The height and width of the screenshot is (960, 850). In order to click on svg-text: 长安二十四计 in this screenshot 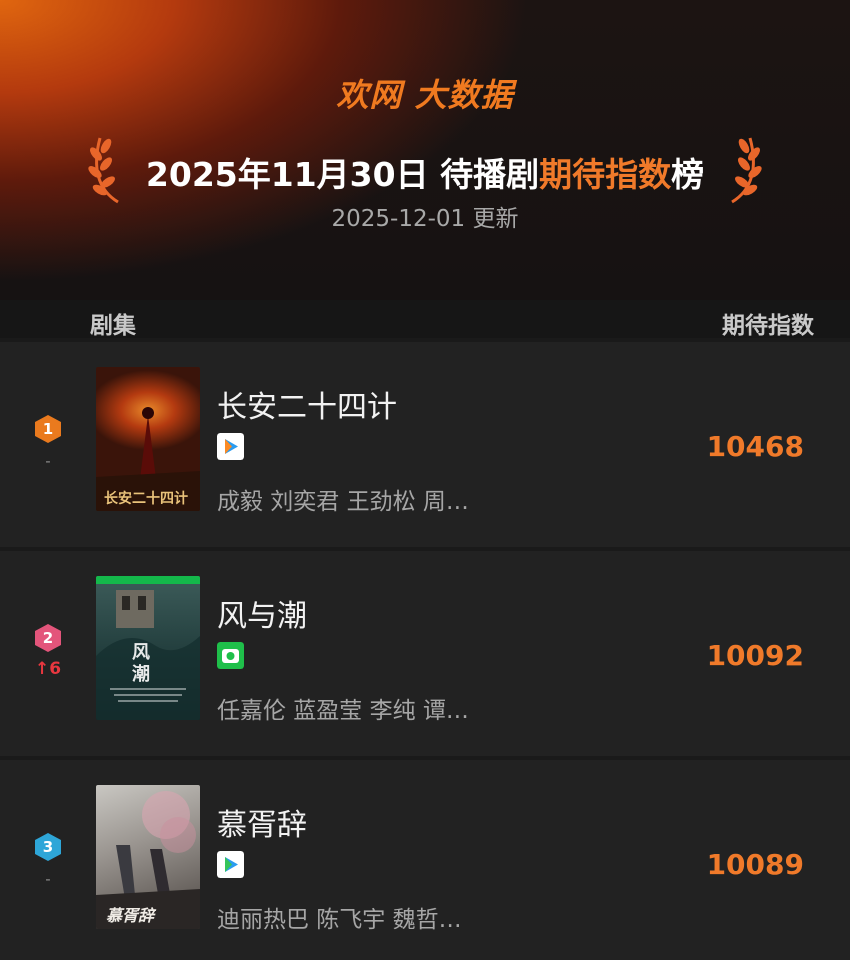, I will do `click(146, 498)`.